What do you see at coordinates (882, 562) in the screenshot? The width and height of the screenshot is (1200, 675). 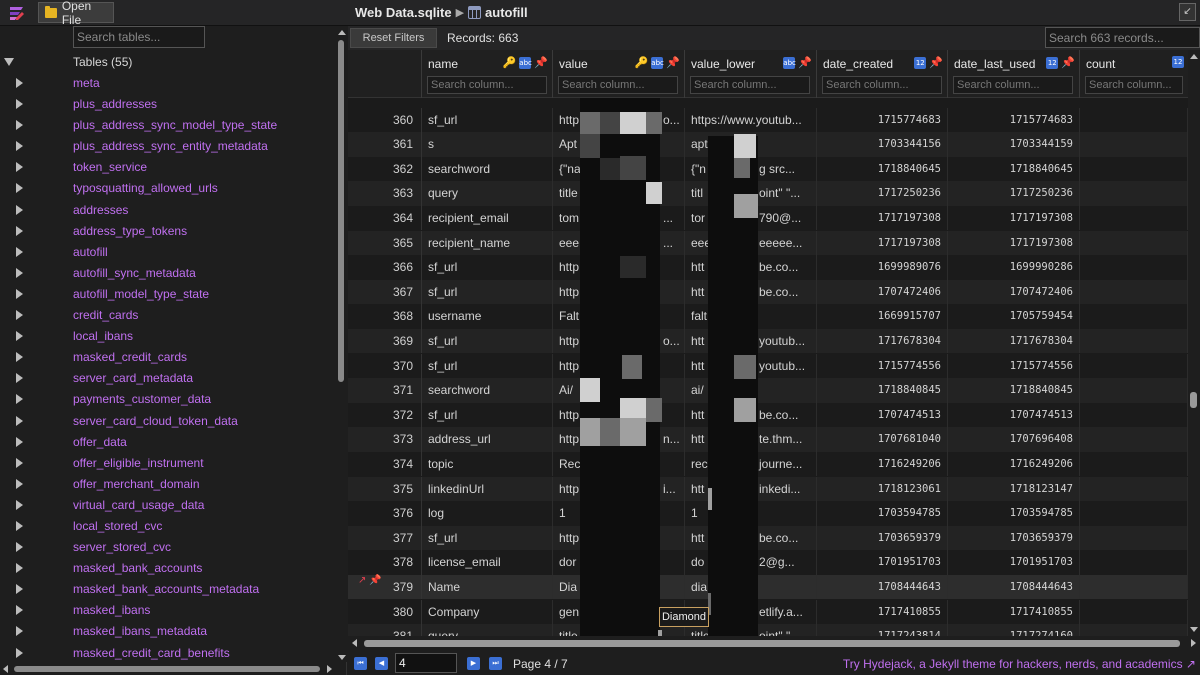 I see `cell-date-created: 1701951703` at bounding box center [882, 562].